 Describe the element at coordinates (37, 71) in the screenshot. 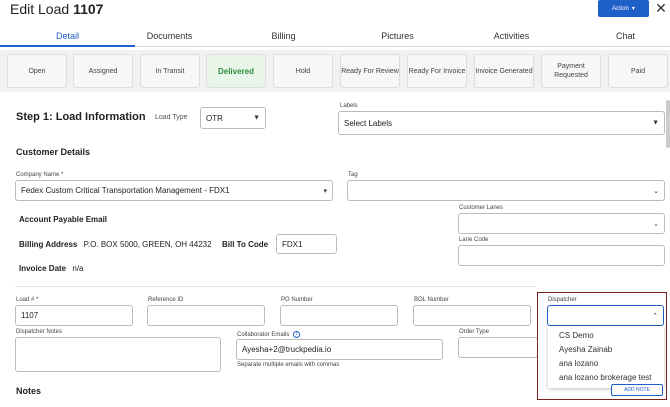

I see `status-open: Open` at that location.